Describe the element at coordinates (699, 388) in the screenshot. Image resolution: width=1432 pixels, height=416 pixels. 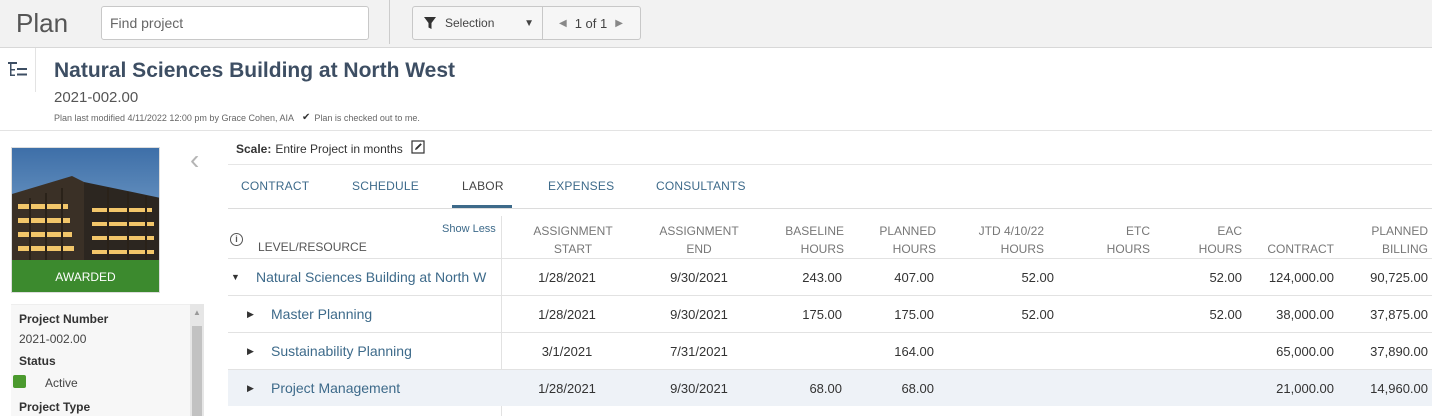
I see `cell-assignment-end: 9/30/2021` at that location.